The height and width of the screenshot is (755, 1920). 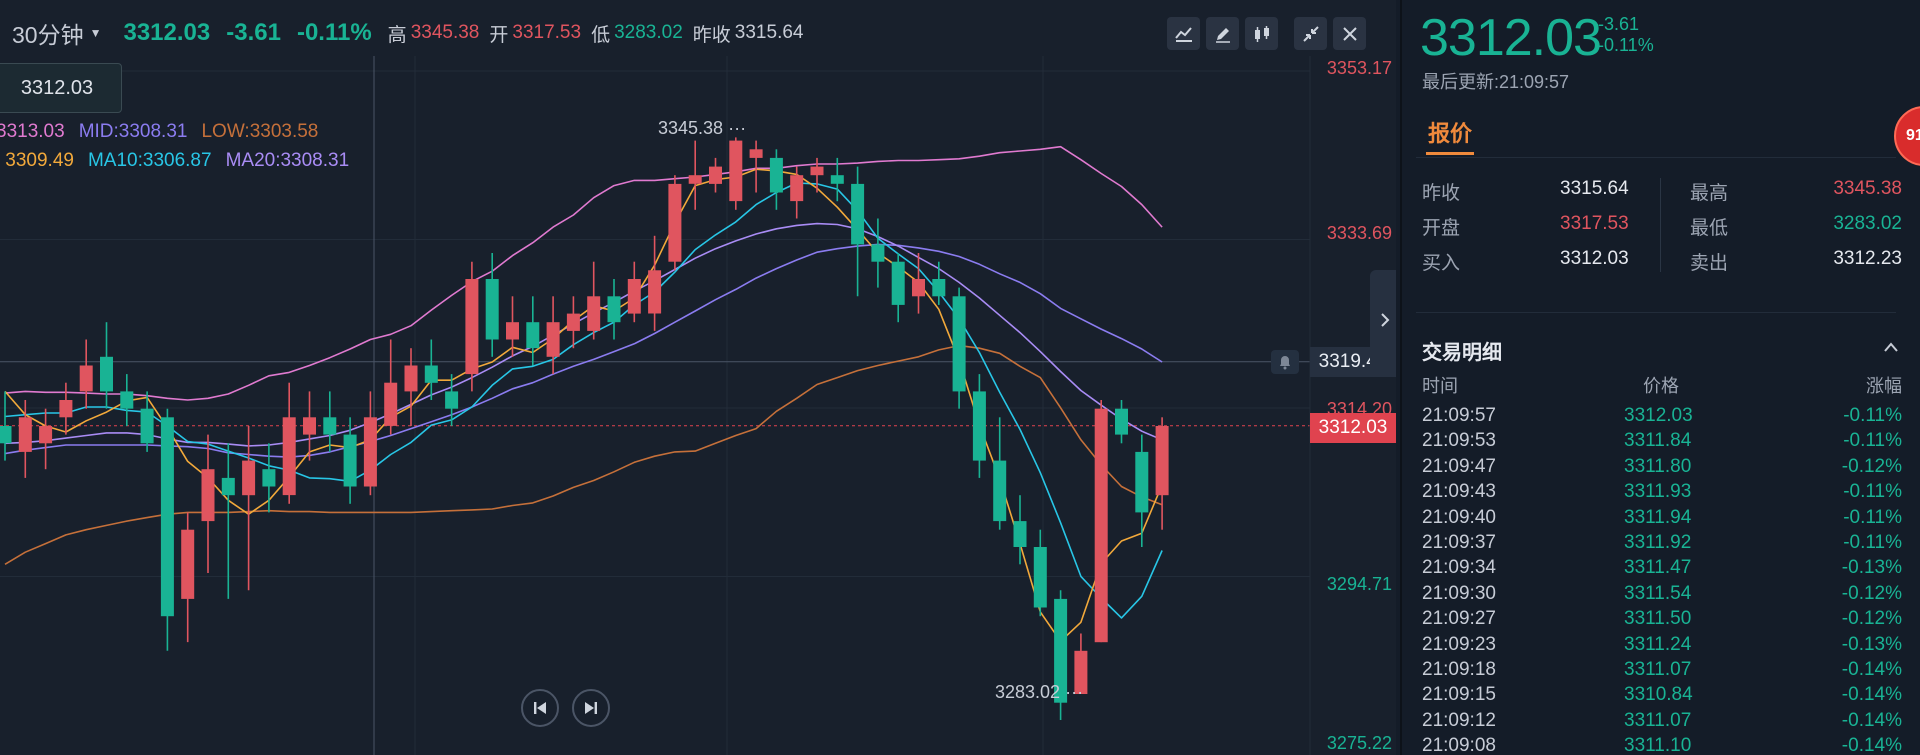 I want to click on bell-icon, so click(x=1285, y=363).